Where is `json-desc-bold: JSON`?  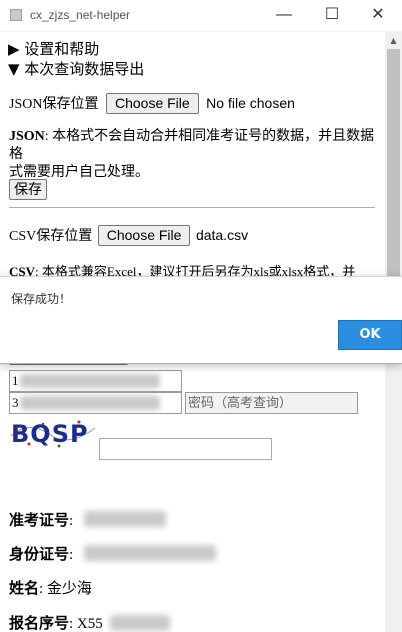
json-desc-bold: JSON is located at coordinates (27, 136).